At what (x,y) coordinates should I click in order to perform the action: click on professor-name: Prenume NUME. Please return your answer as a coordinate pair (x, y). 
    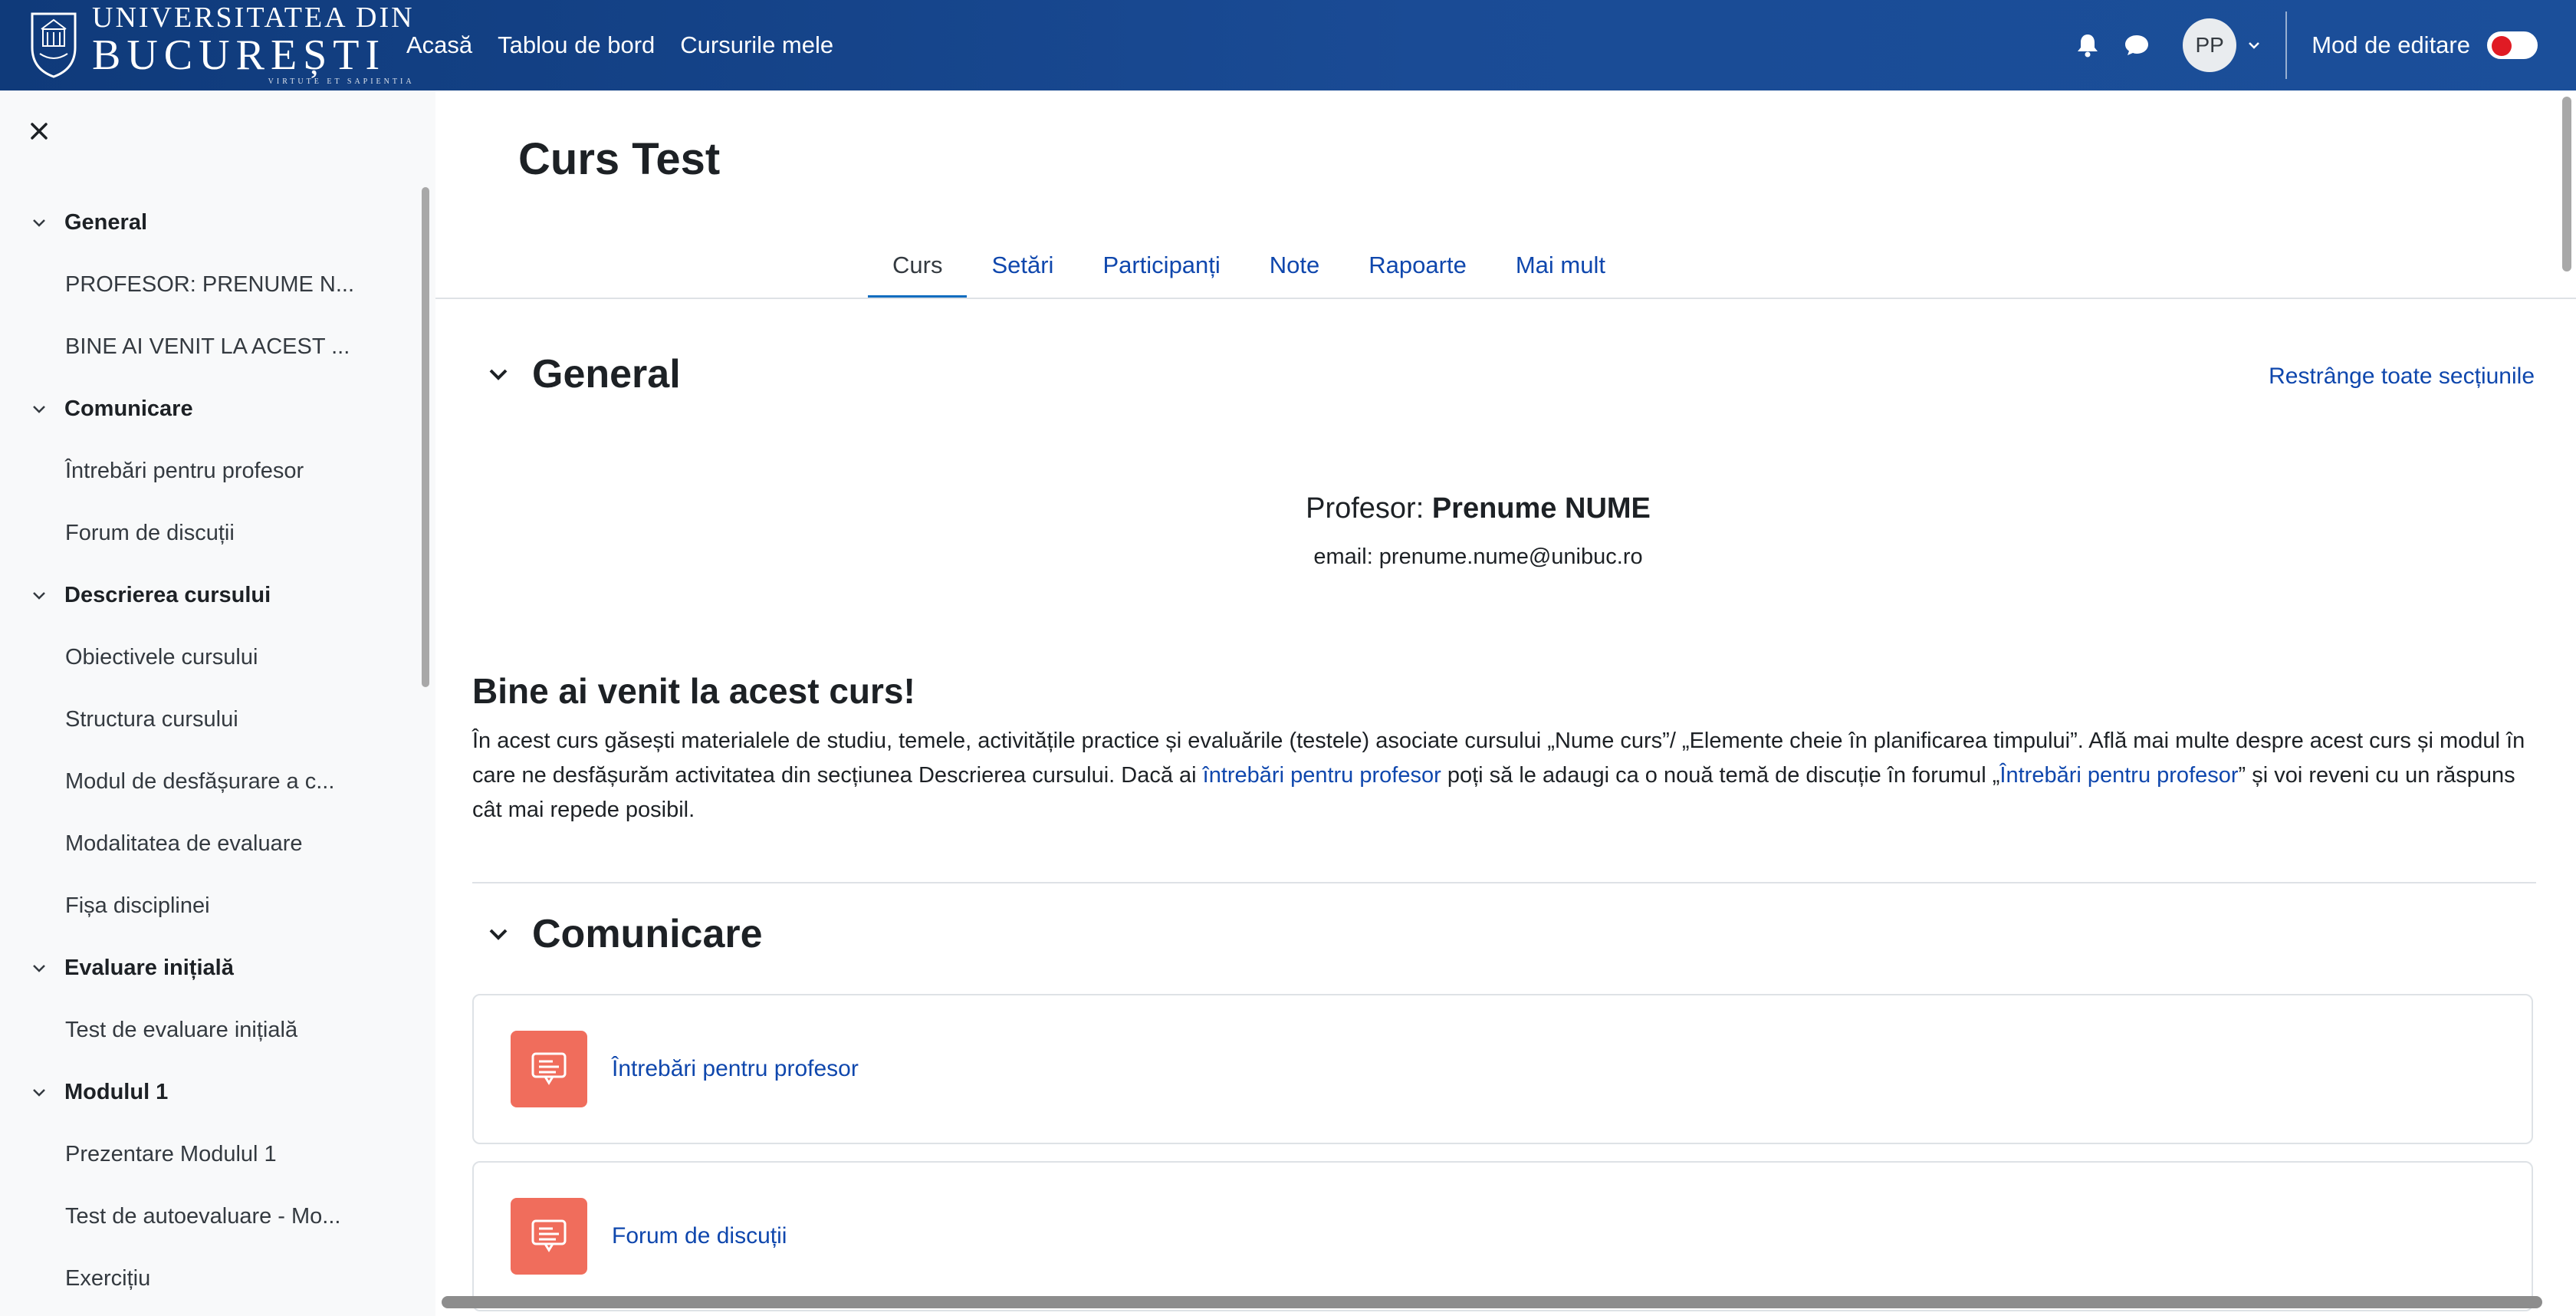
    Looking at the image, I should click on (1541, 508).